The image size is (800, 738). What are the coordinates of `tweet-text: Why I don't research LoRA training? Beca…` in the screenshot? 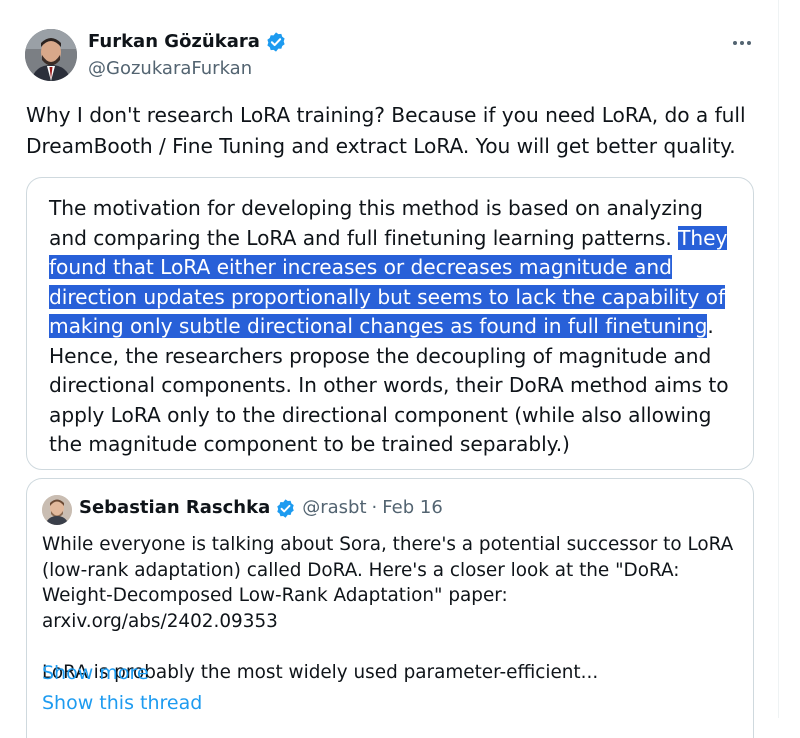 It's located at (386, 130).